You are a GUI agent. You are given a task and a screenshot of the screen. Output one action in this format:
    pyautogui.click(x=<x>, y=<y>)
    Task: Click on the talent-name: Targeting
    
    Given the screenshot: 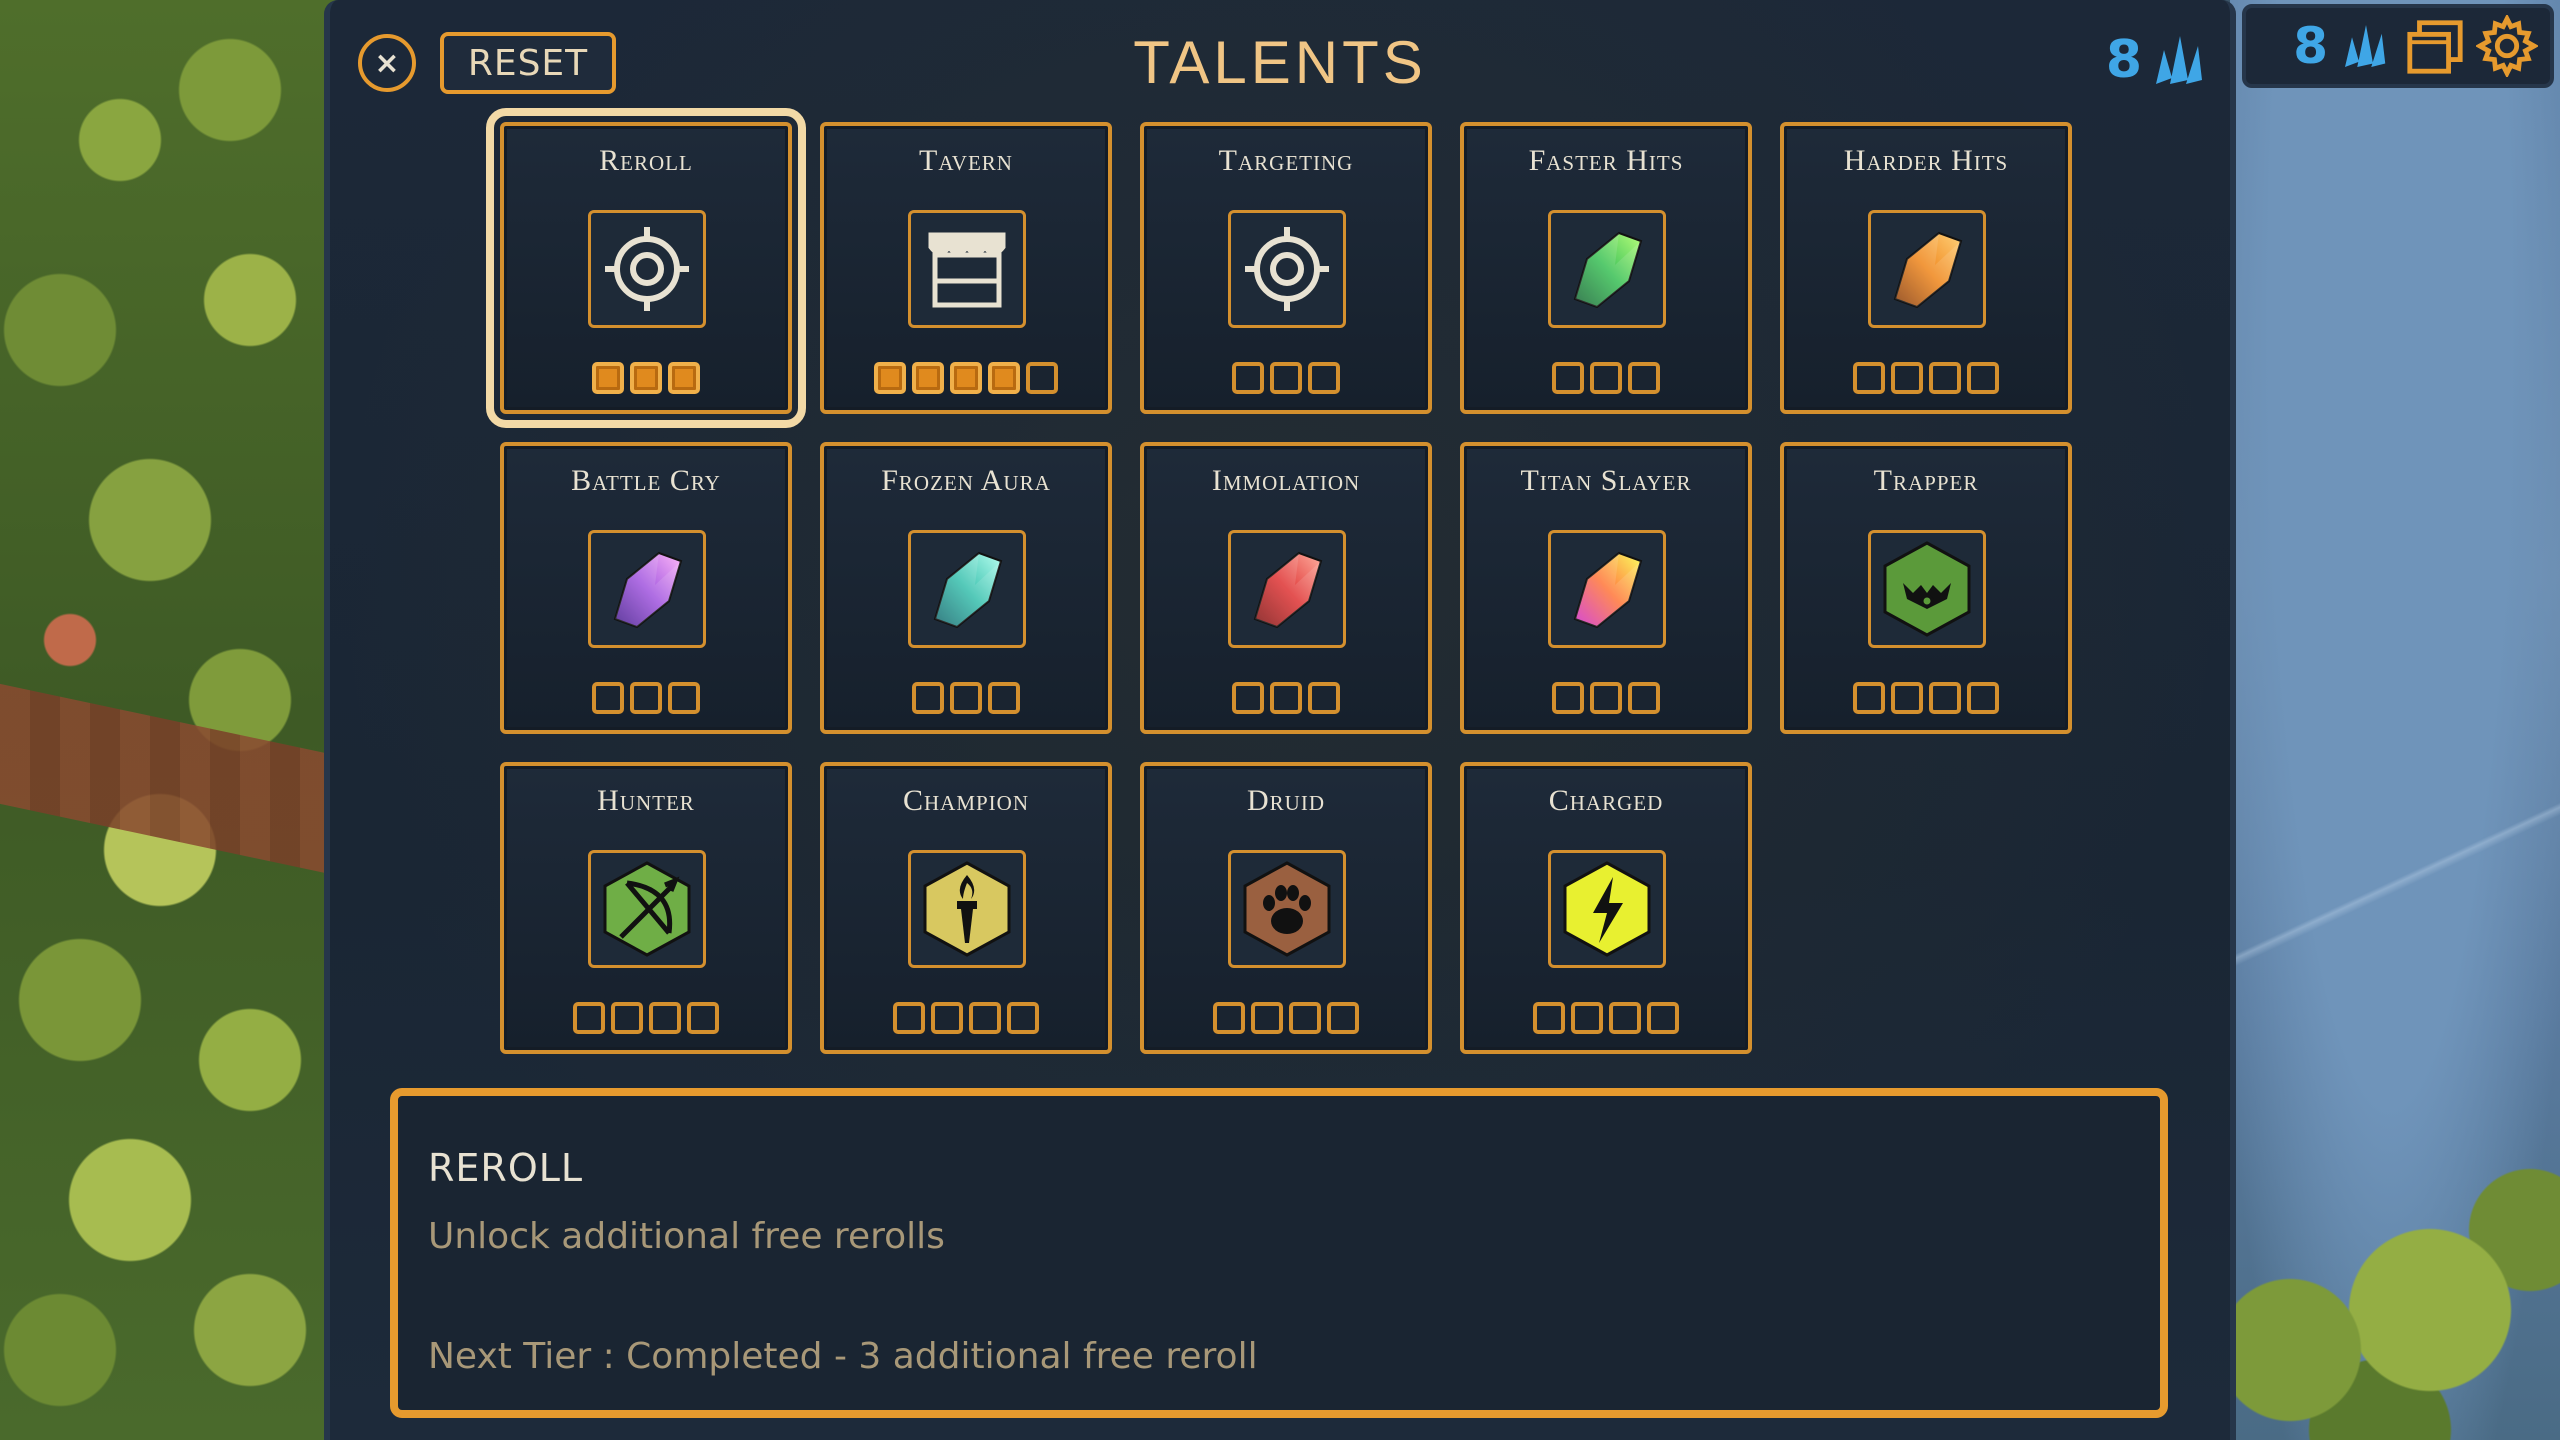 What is the action you would take?
    pyautogui.click(x=1286, y=160)
    